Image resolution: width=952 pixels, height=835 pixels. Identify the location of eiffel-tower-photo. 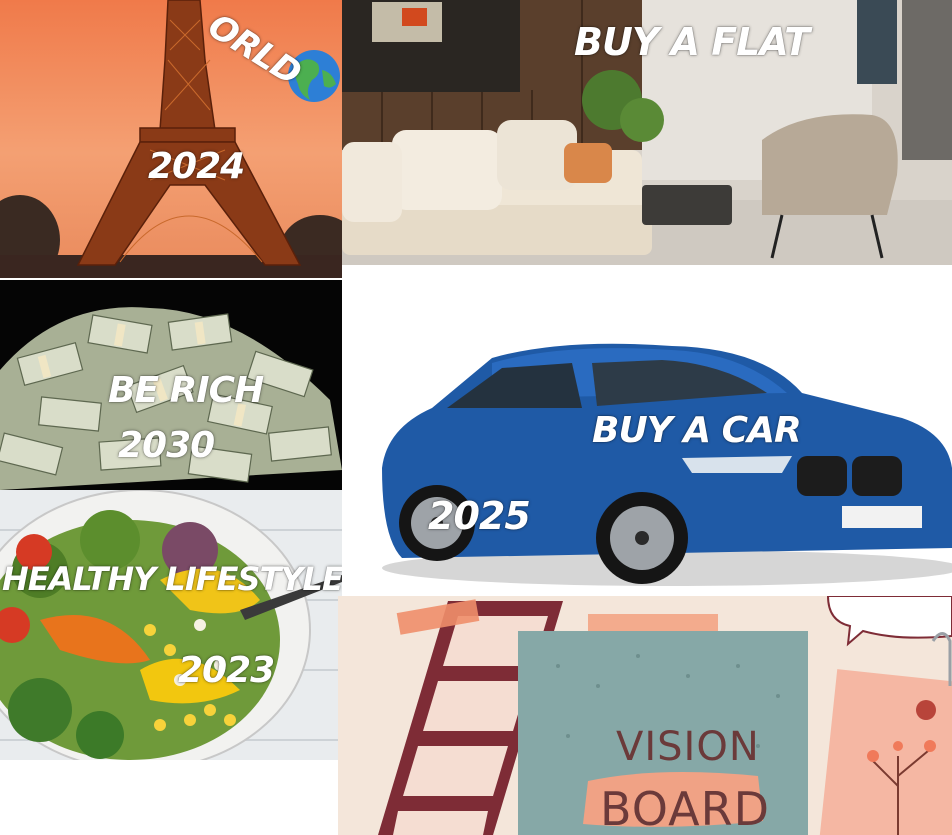
(171, 139).